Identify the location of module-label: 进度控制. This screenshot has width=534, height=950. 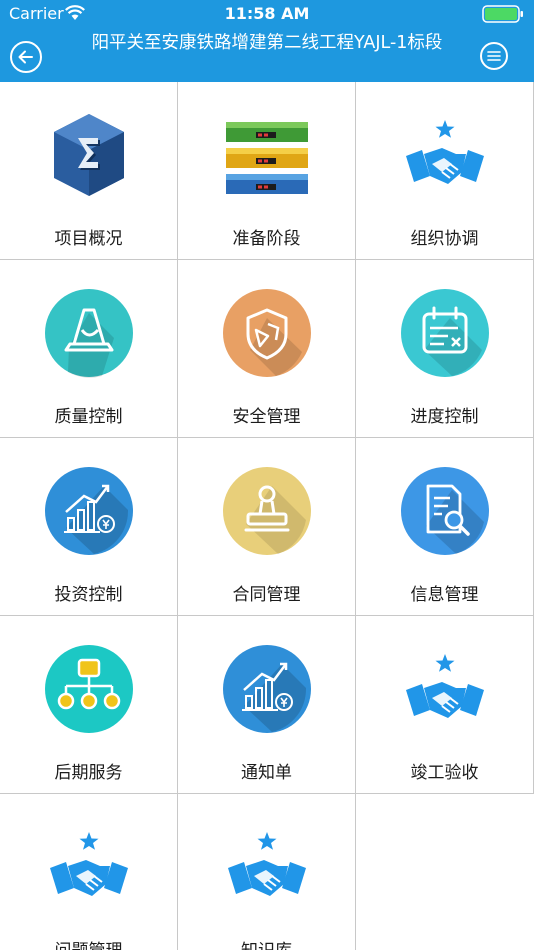
(444, 417).